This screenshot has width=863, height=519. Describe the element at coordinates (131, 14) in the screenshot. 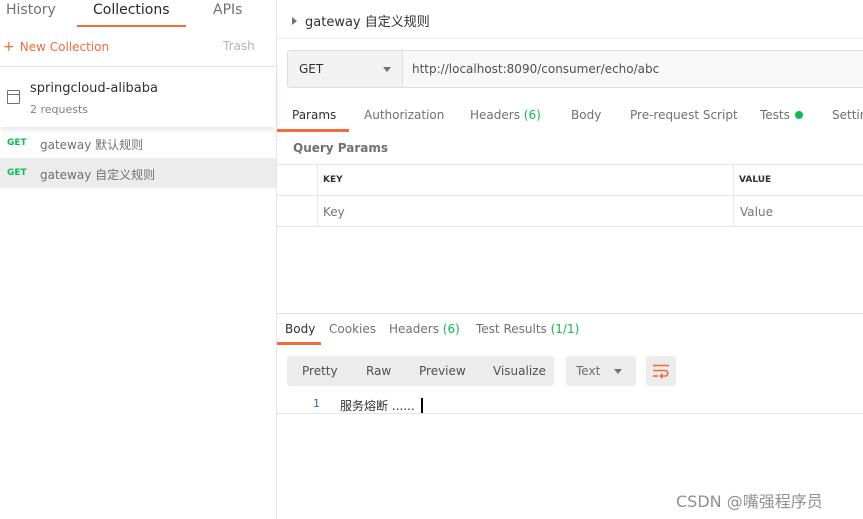

I see `tab-collections: Collections` at that location.